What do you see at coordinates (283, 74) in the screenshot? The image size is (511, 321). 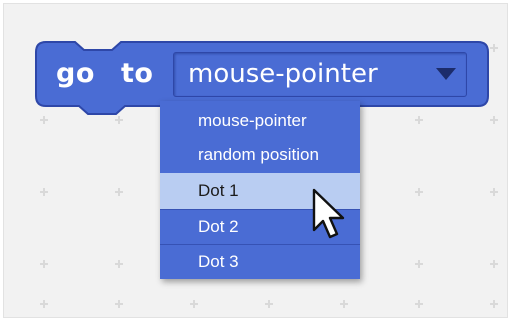 I see `dropdown-value: mouse-pointer` at bounding box center [283, 74].